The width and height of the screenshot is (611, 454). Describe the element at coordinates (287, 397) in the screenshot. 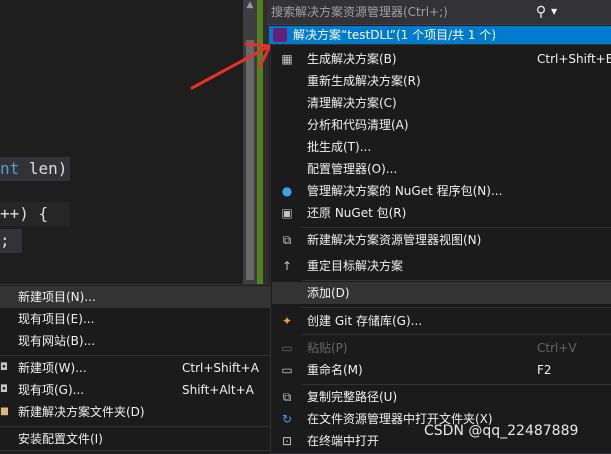

I see `copy-path-icon: ⧉` at that location.